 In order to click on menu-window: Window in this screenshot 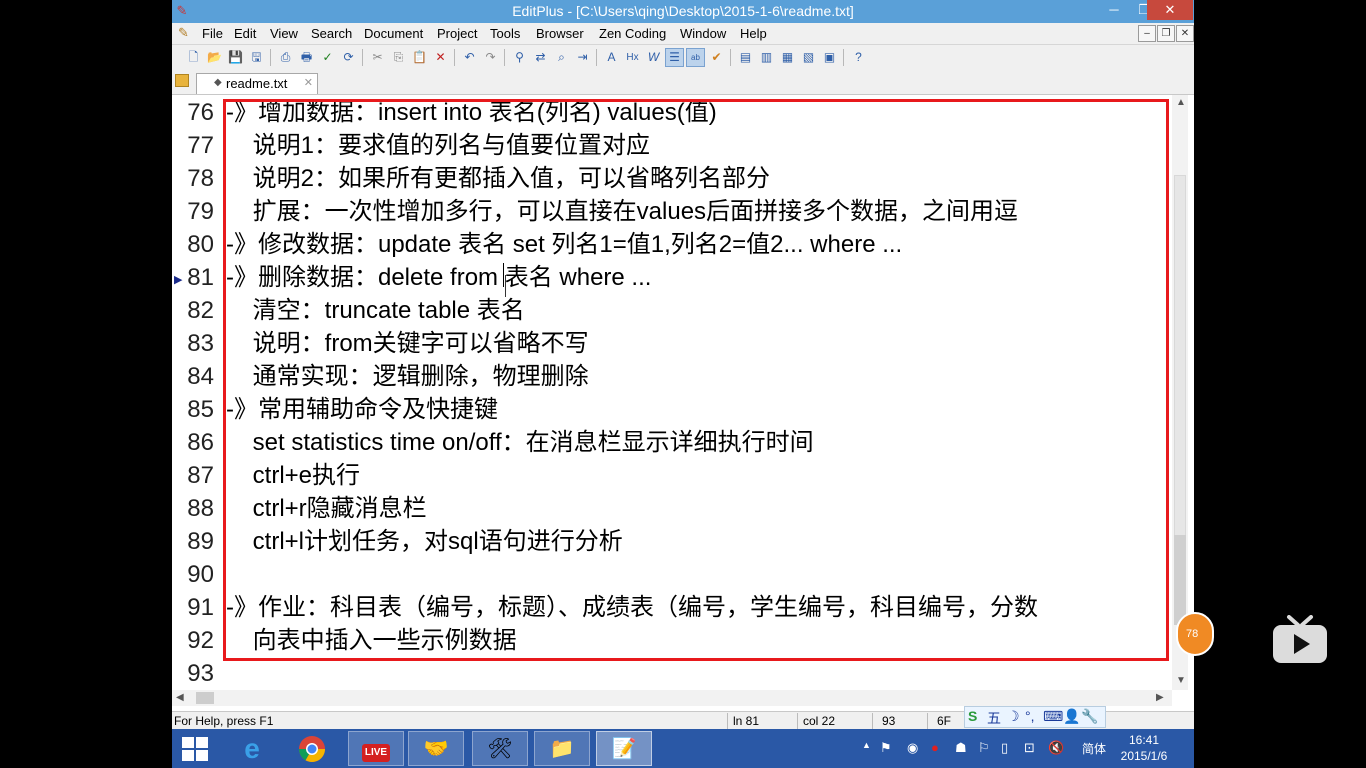, I will do `click(703, 33)`.